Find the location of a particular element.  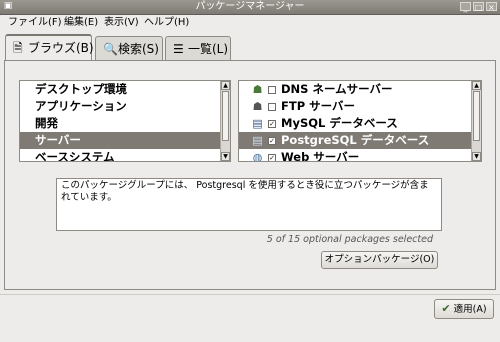

package-label: Web サーバー is located at coordinates (320, 156).